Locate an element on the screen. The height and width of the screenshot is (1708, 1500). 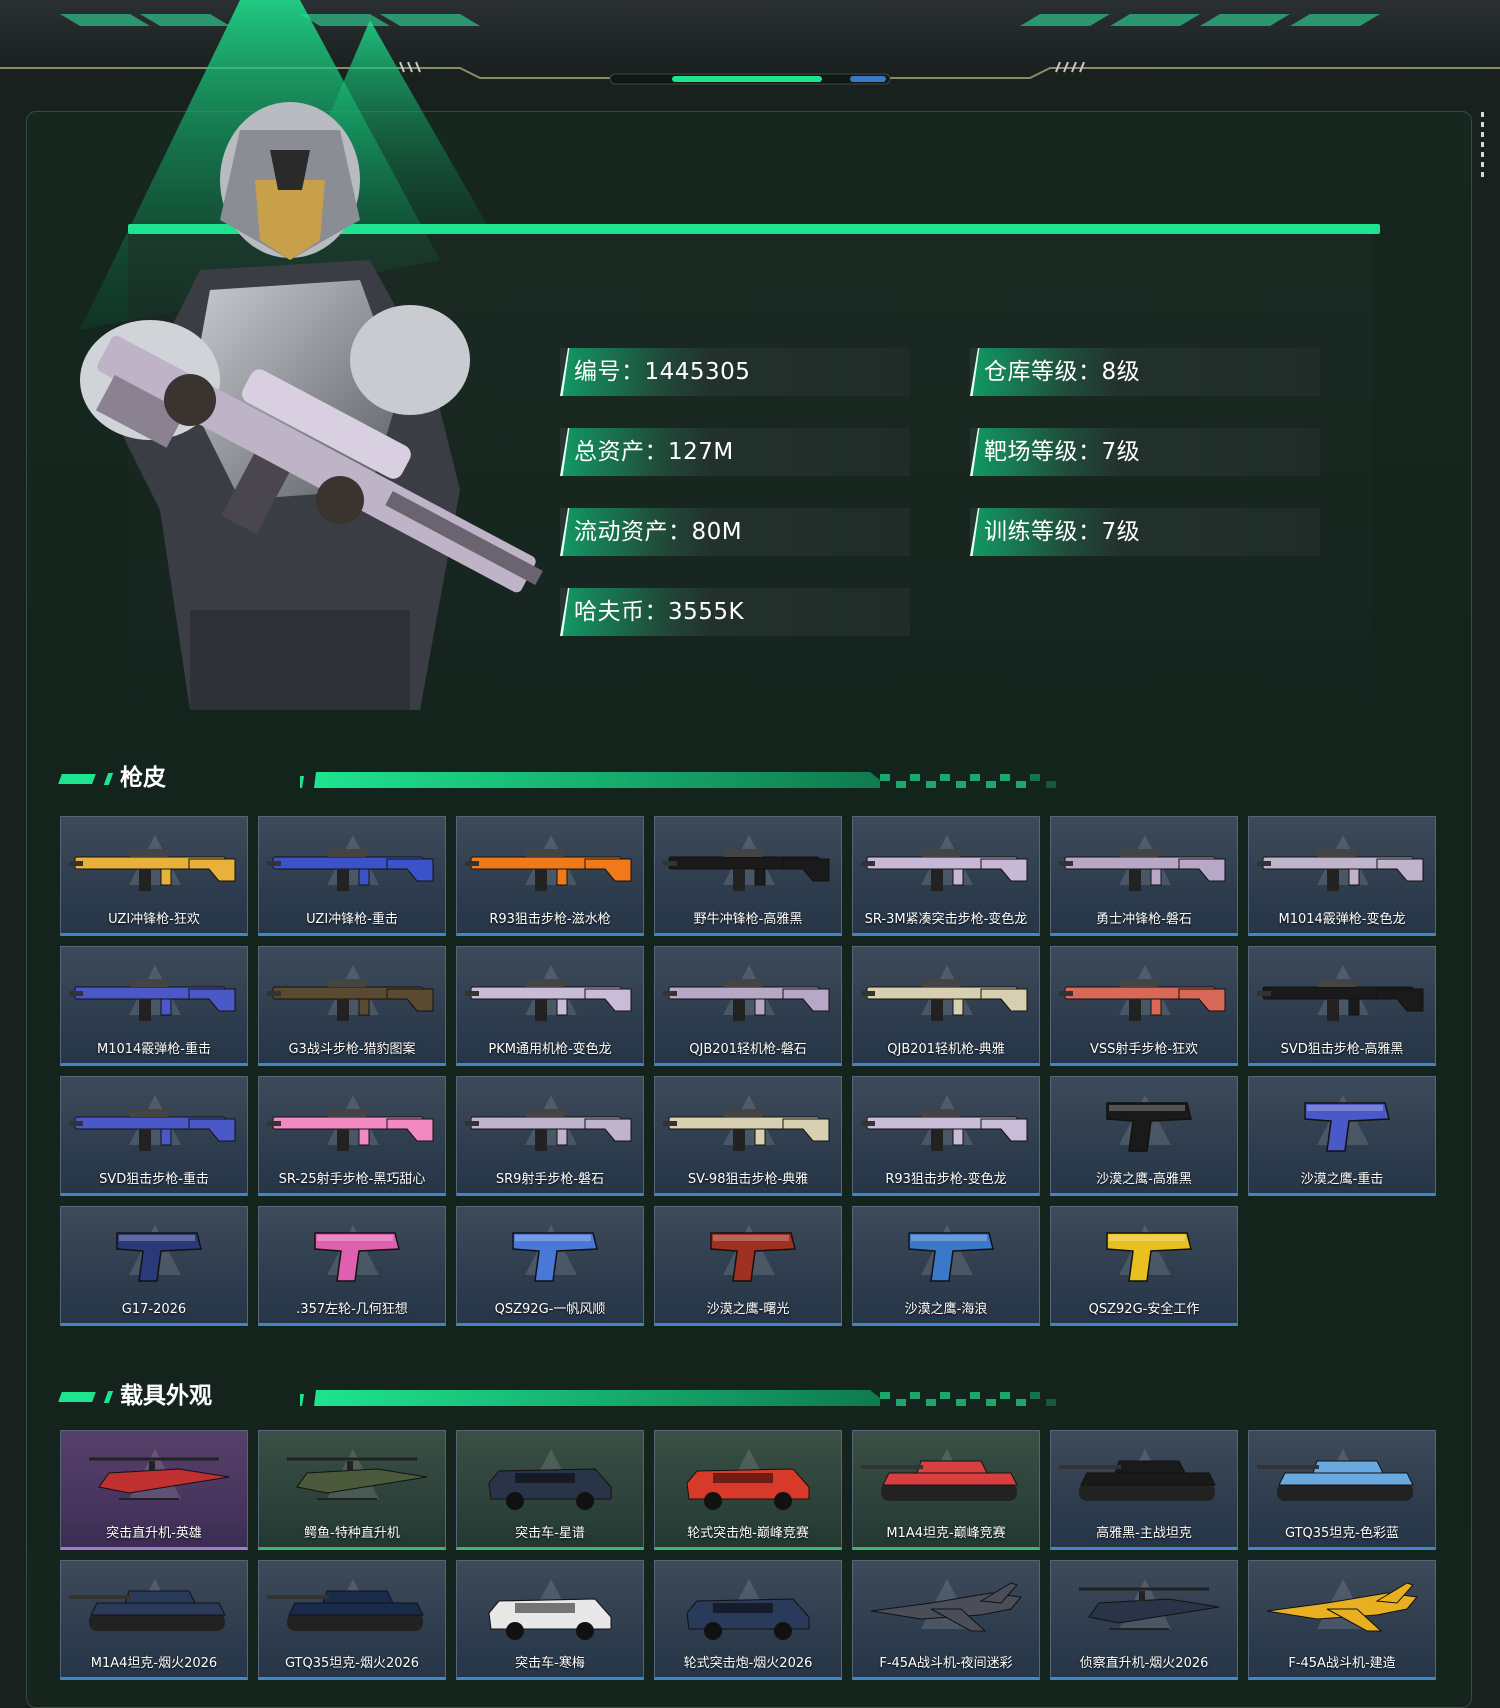
gun-skin-tile: QJB201轻机枪-磐石 is located at coordinates (748, 1006).